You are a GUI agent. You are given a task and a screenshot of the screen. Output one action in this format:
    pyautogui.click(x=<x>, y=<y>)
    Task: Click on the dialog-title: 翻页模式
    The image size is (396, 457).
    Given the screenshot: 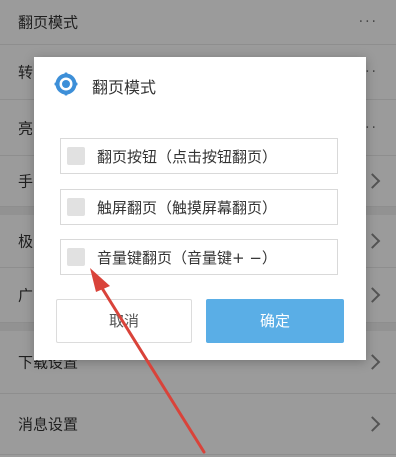 What is the action you would take?
    pyautogui.click(x=124, y=87)
    